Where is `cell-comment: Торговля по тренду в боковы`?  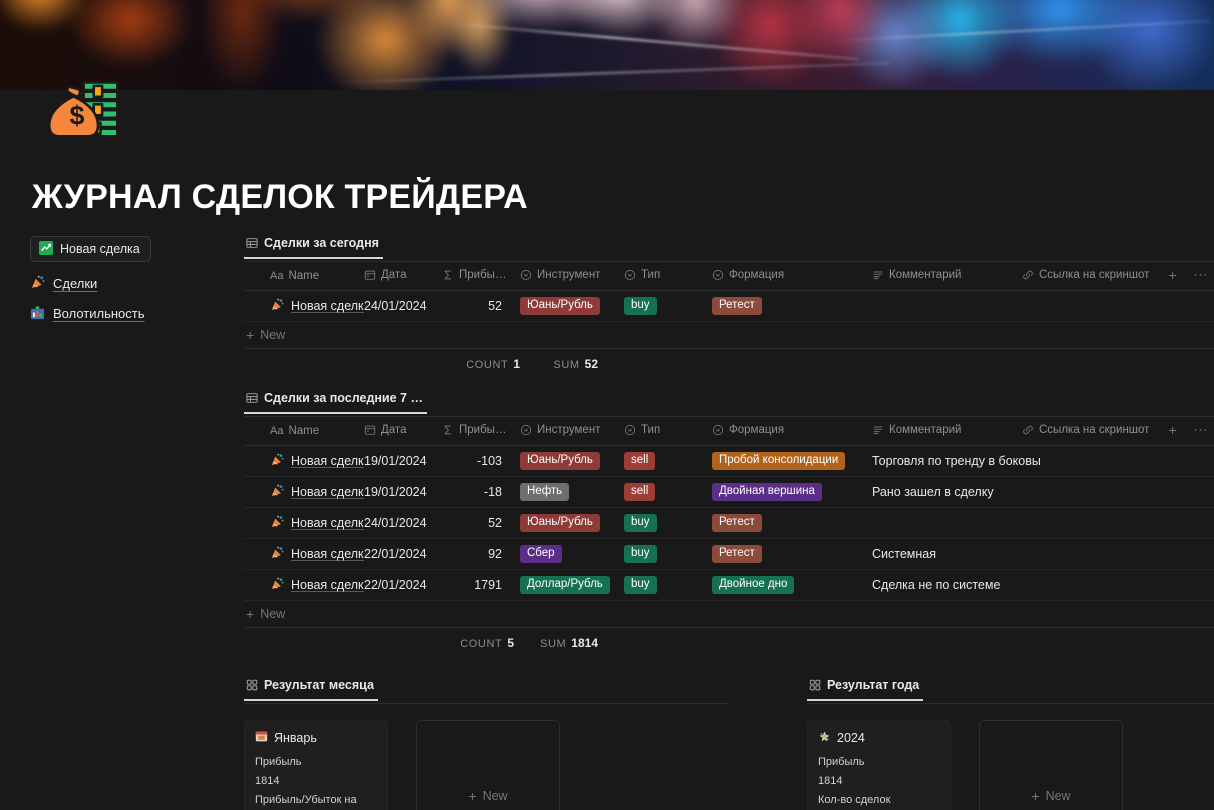 cell-comment: Торговля по тренду в боковы is located at coordinates (1043, 461).